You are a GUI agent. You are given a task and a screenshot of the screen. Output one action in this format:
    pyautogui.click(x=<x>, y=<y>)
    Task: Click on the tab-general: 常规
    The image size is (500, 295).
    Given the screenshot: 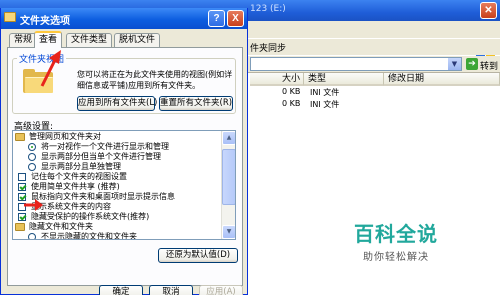 What is the action you would take?
    pyautogui.click(x=23, y=40)
    